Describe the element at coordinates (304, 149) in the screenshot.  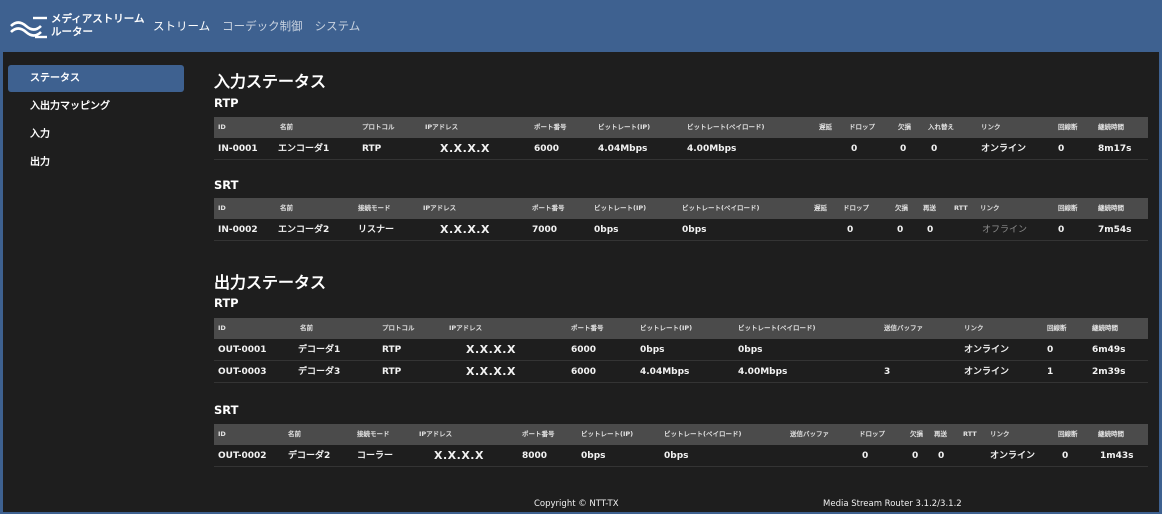
I see `cell-name: エンコーダ1` at that location.